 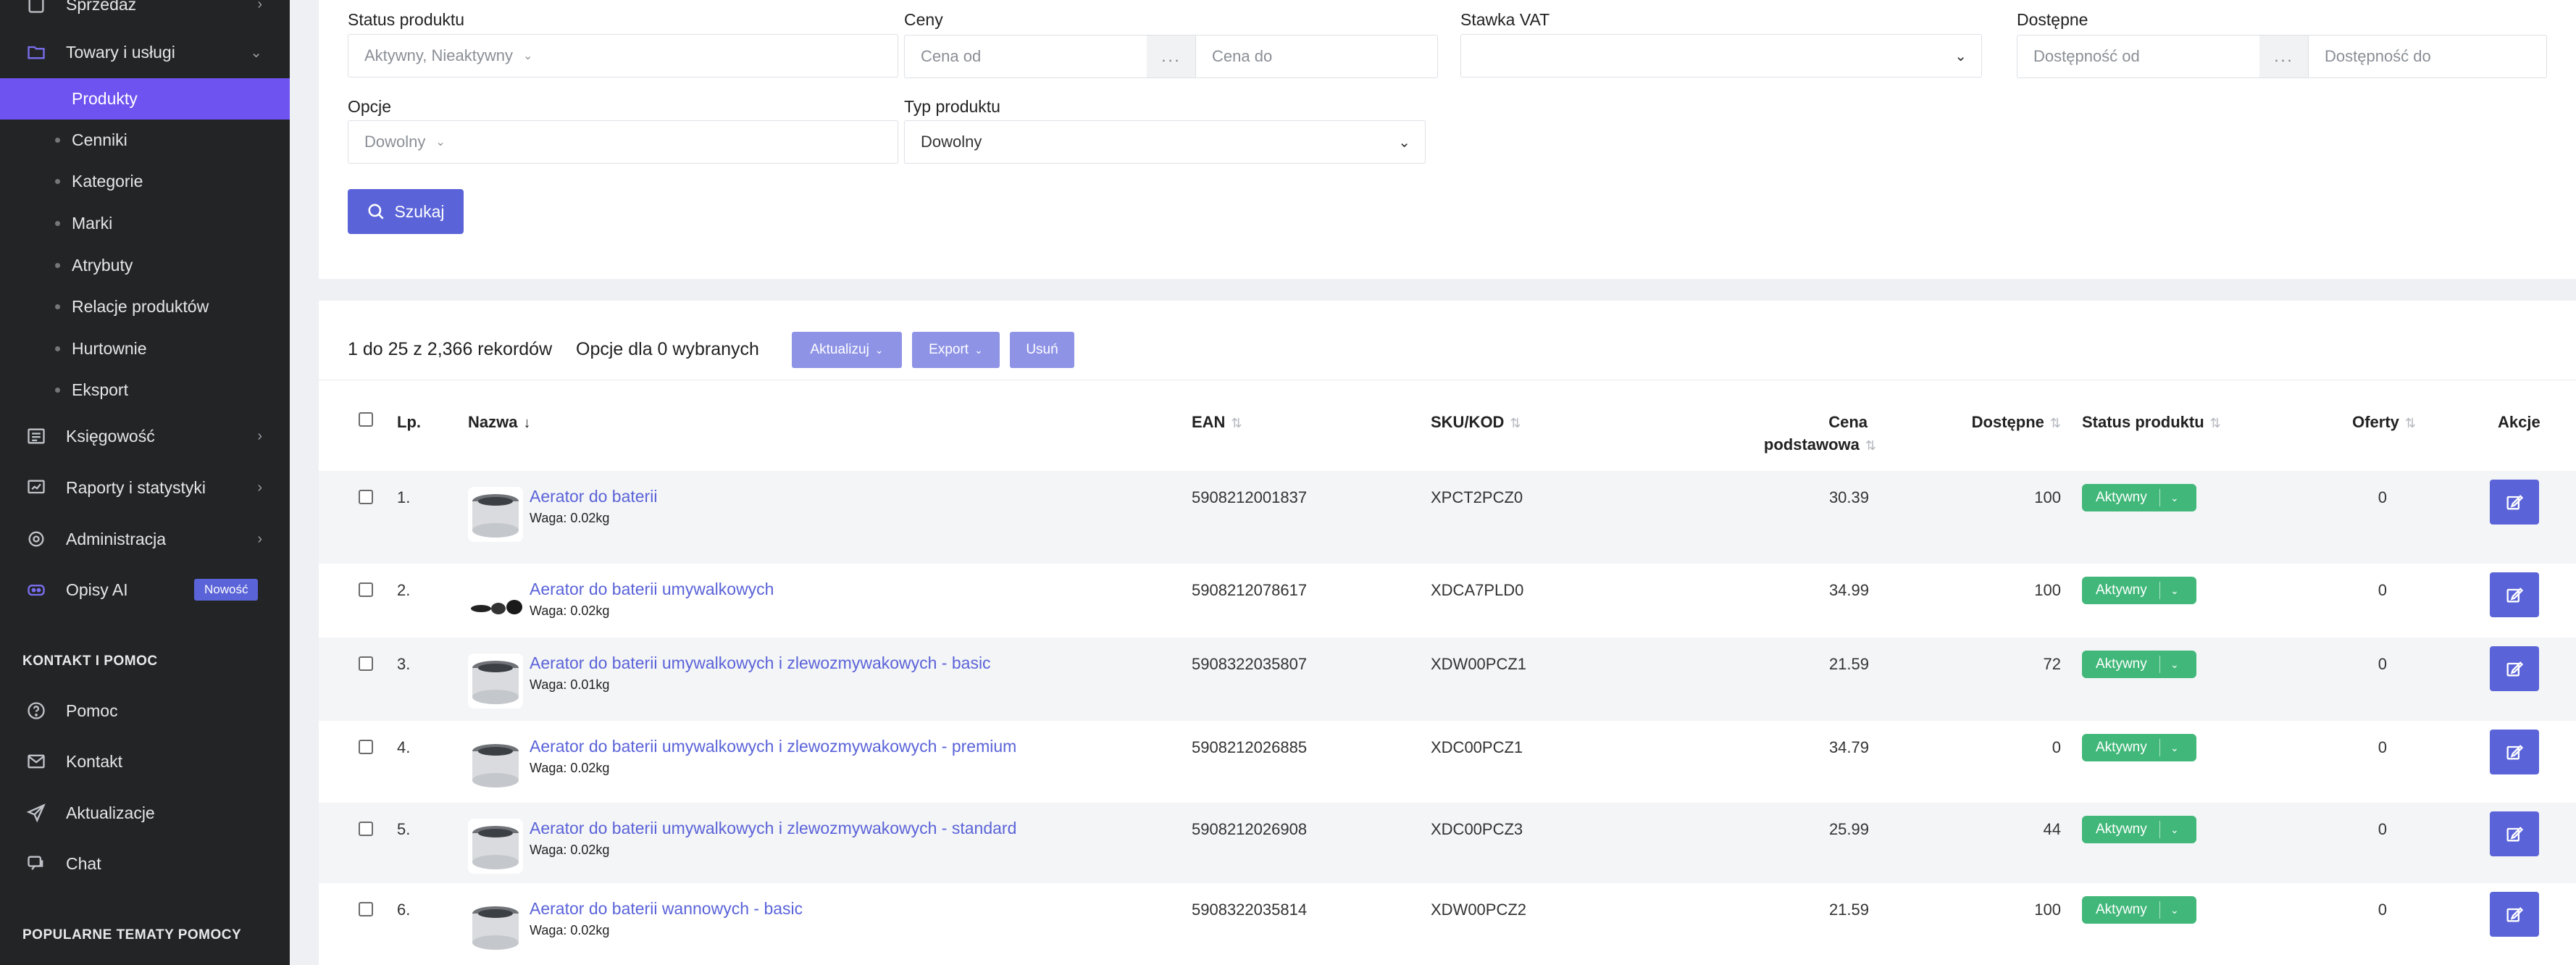 What do you see at coordinates (145, 761) in the screenshot?
I see `sidebar-item-kontakt: Kontakt` at bounding box center [145, 761].